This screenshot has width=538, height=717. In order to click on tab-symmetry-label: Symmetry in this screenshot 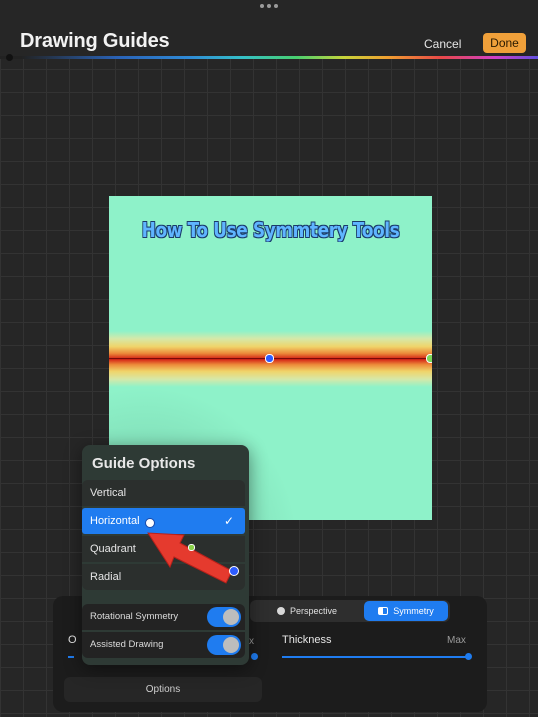, I will do `click(413, 611)`.